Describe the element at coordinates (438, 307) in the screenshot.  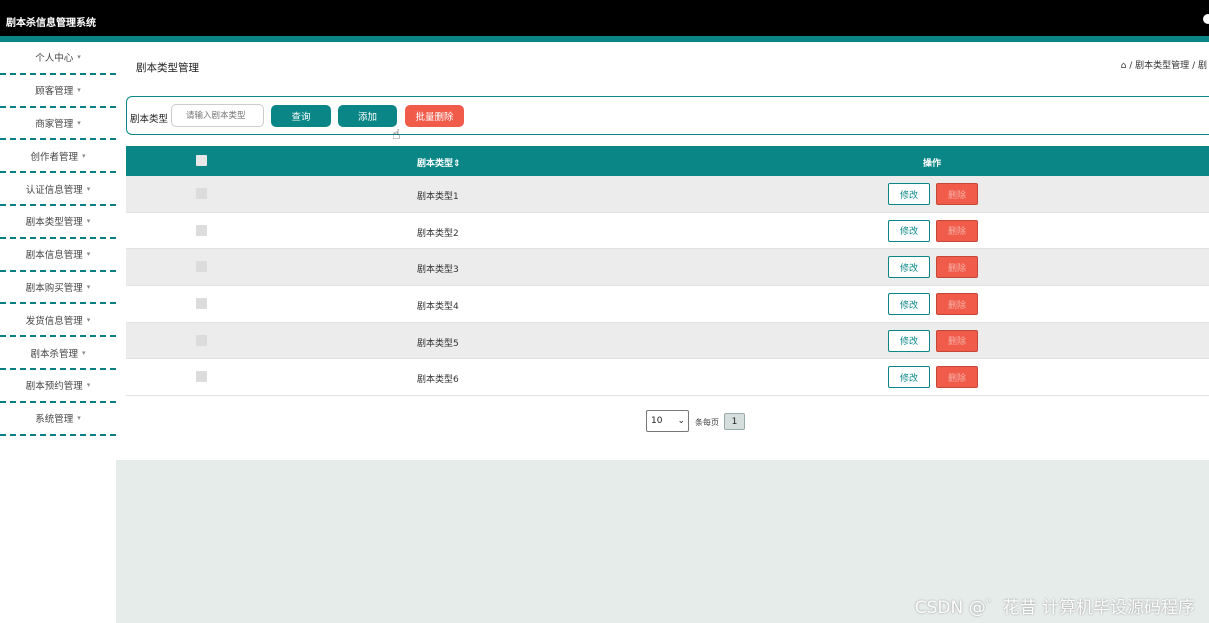
I see `row-type-name: 剧本类型4` at that location.